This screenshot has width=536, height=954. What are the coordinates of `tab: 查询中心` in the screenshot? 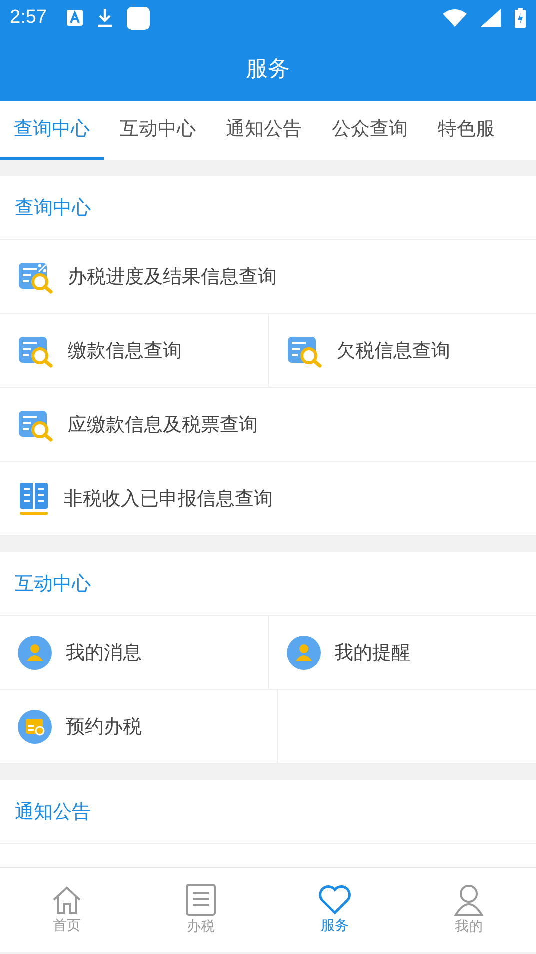 It's located at (52, 130).